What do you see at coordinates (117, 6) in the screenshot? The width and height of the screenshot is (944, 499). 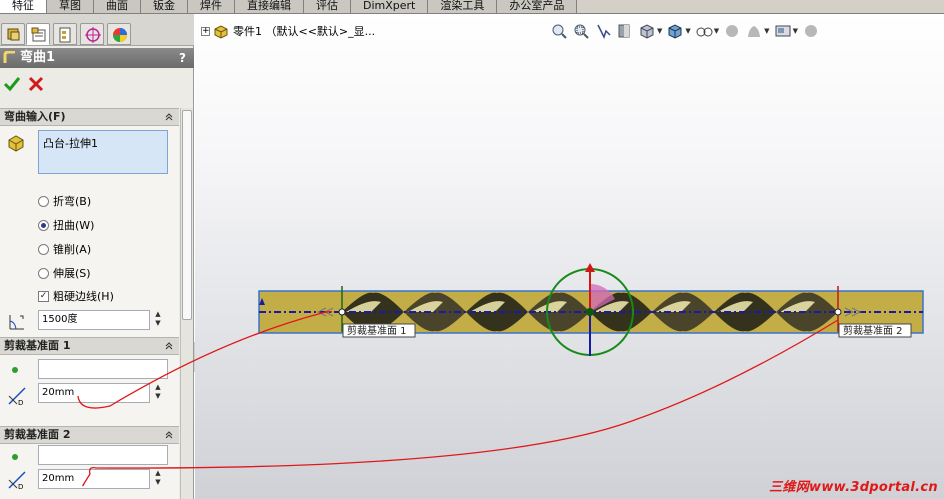 I see `tab-2: 曲面` at bounding box center [117, 6].